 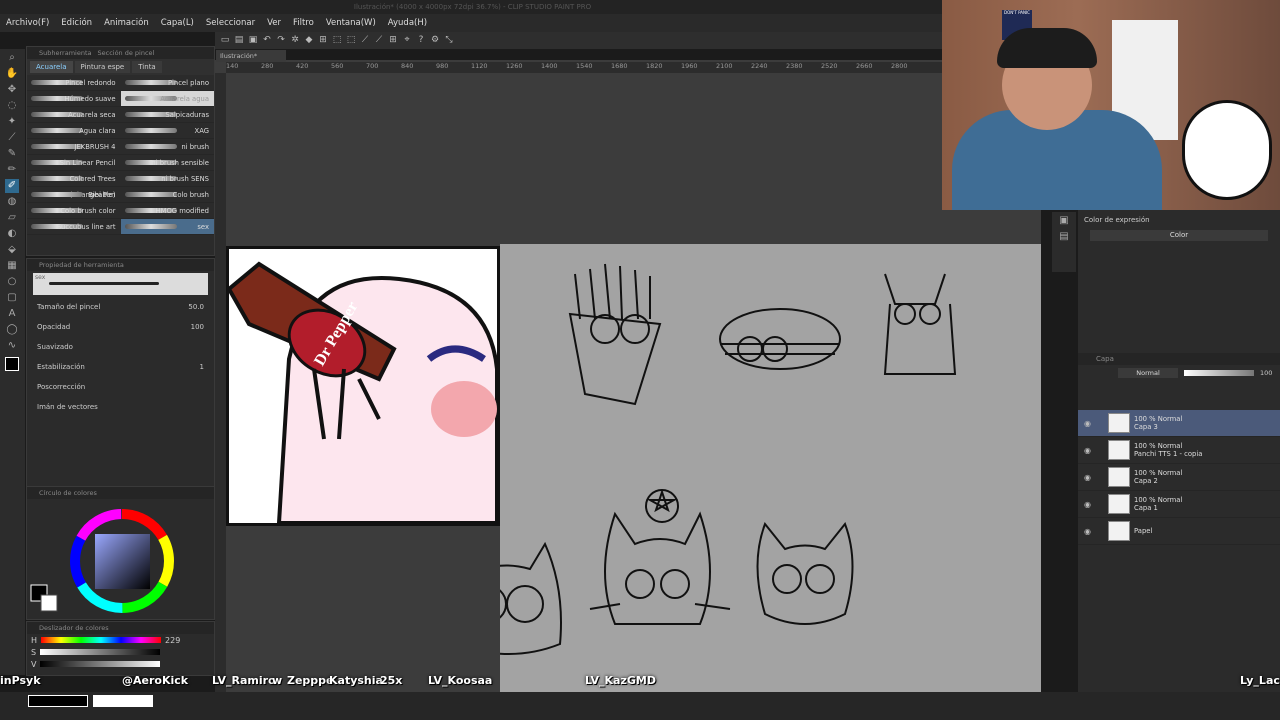 I want to click on brush-item: Acuarela agua, so click(x=167, y=99).